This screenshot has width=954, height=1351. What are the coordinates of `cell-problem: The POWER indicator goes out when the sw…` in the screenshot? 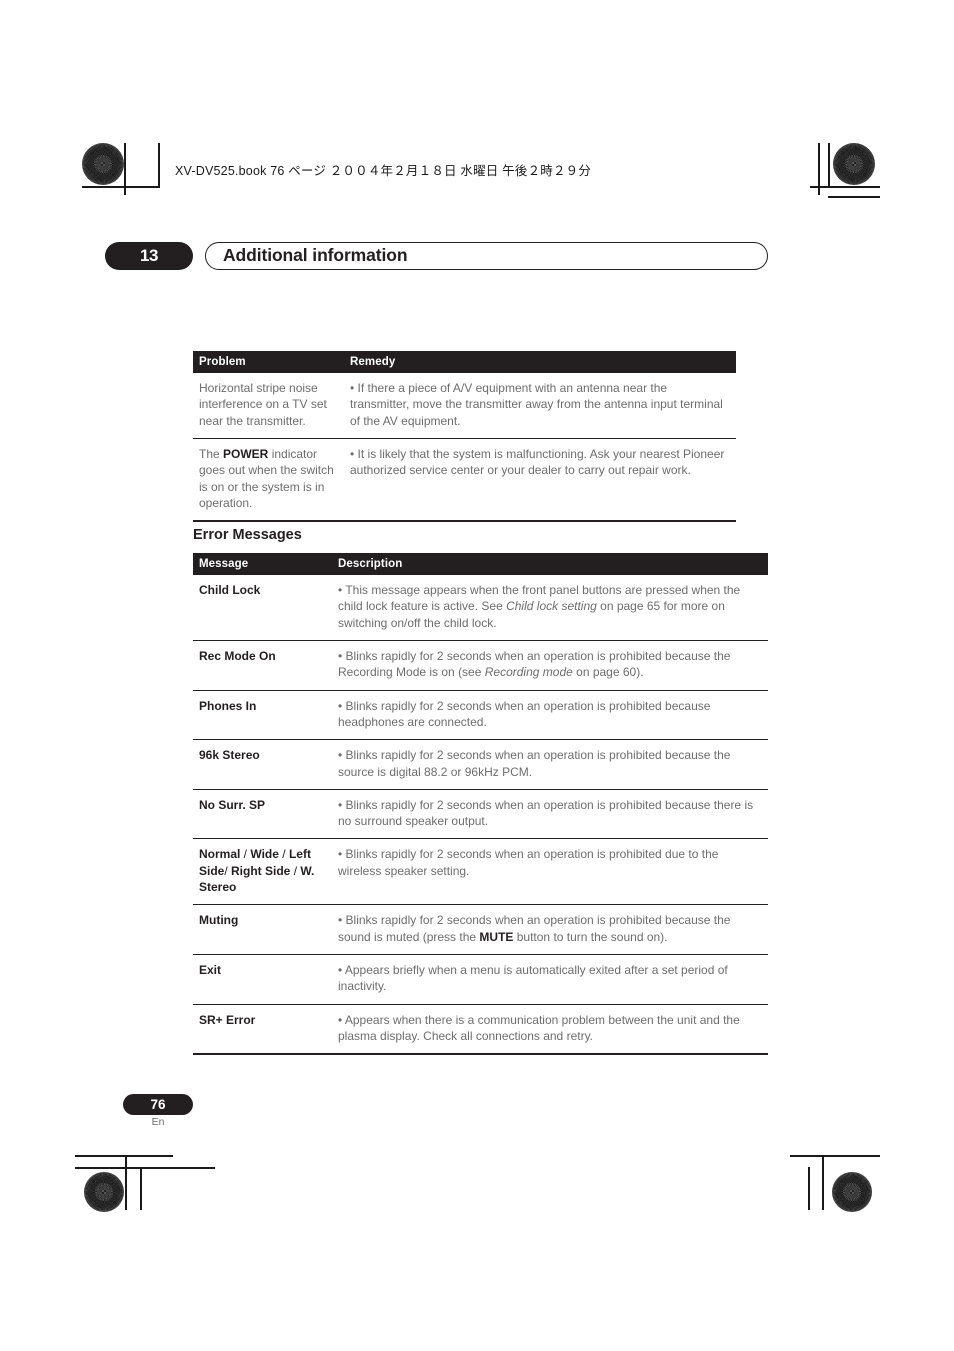 It's located at (268, 479).